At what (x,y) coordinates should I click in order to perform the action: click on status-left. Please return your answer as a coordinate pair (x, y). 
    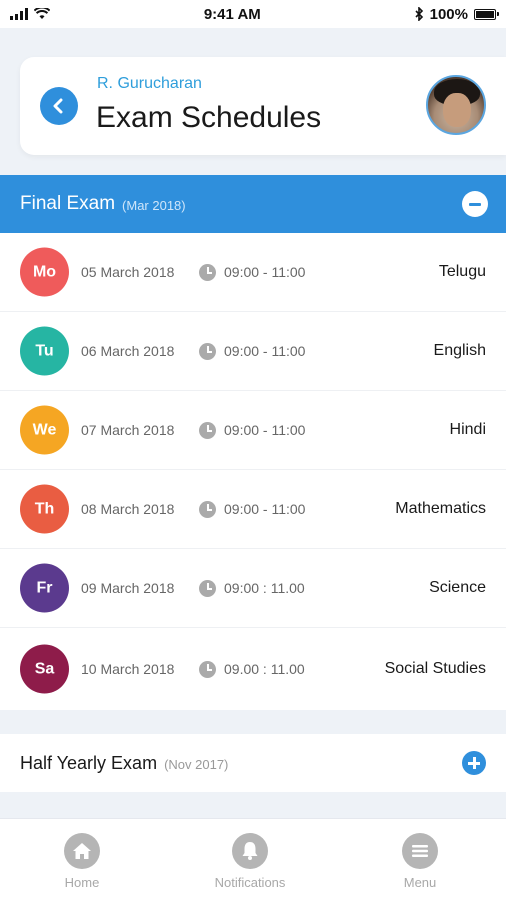
    Looking at the image, I should click on (30, 14).